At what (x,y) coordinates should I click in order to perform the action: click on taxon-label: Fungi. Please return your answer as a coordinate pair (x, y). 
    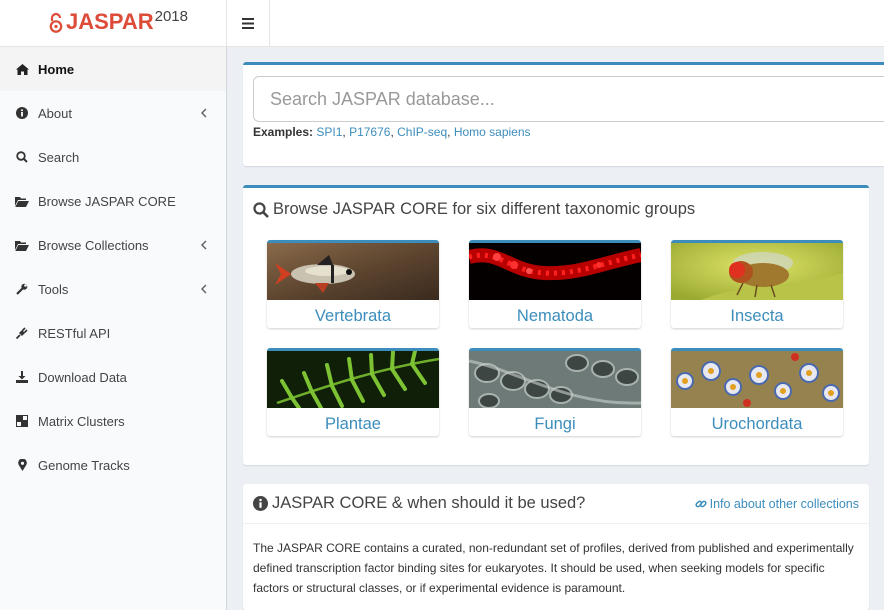
    Looking at the image, I should click on (555, 424).